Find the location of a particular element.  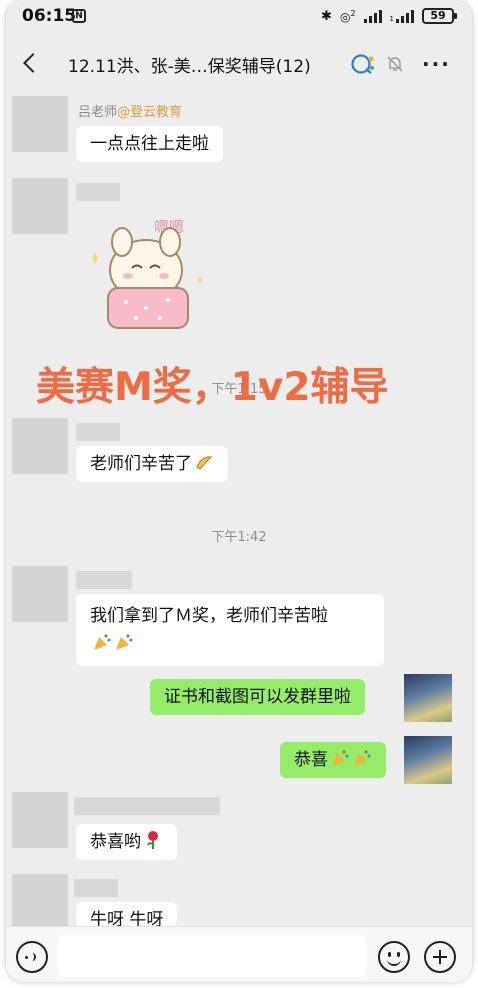

back-icon is located at coordinates (31, 63).